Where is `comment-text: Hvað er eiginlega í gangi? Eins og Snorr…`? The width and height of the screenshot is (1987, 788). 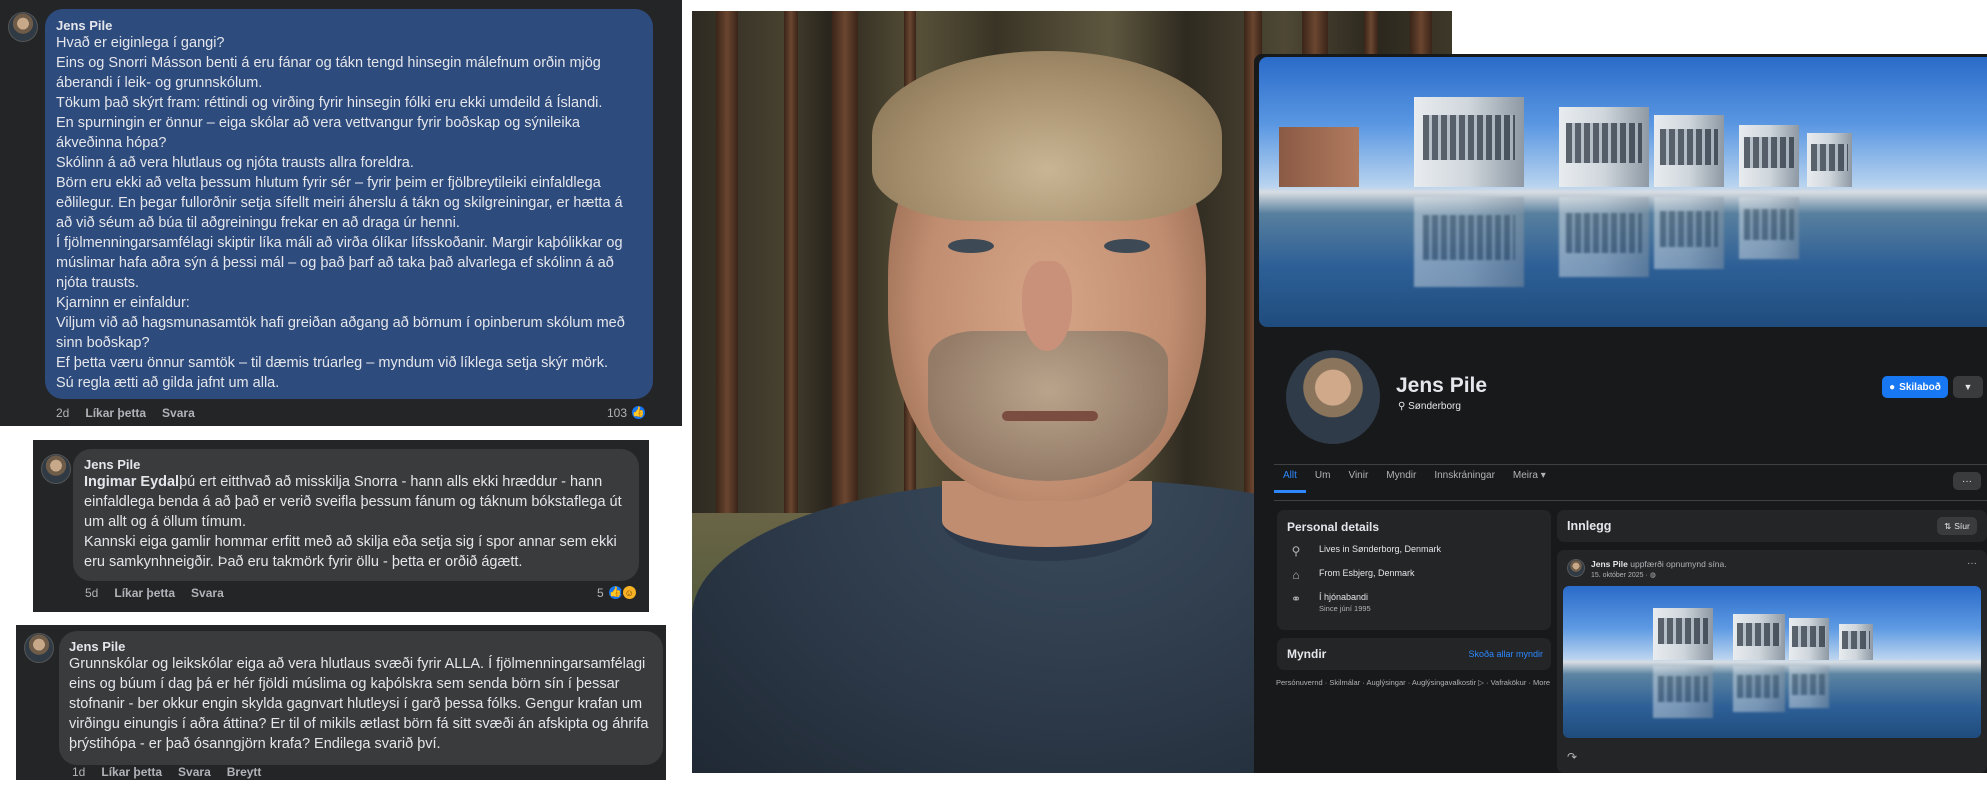 comment-text: Hvað er eiginlega í gangi? Eins og Snorr… is located at coordinates (340, 213).